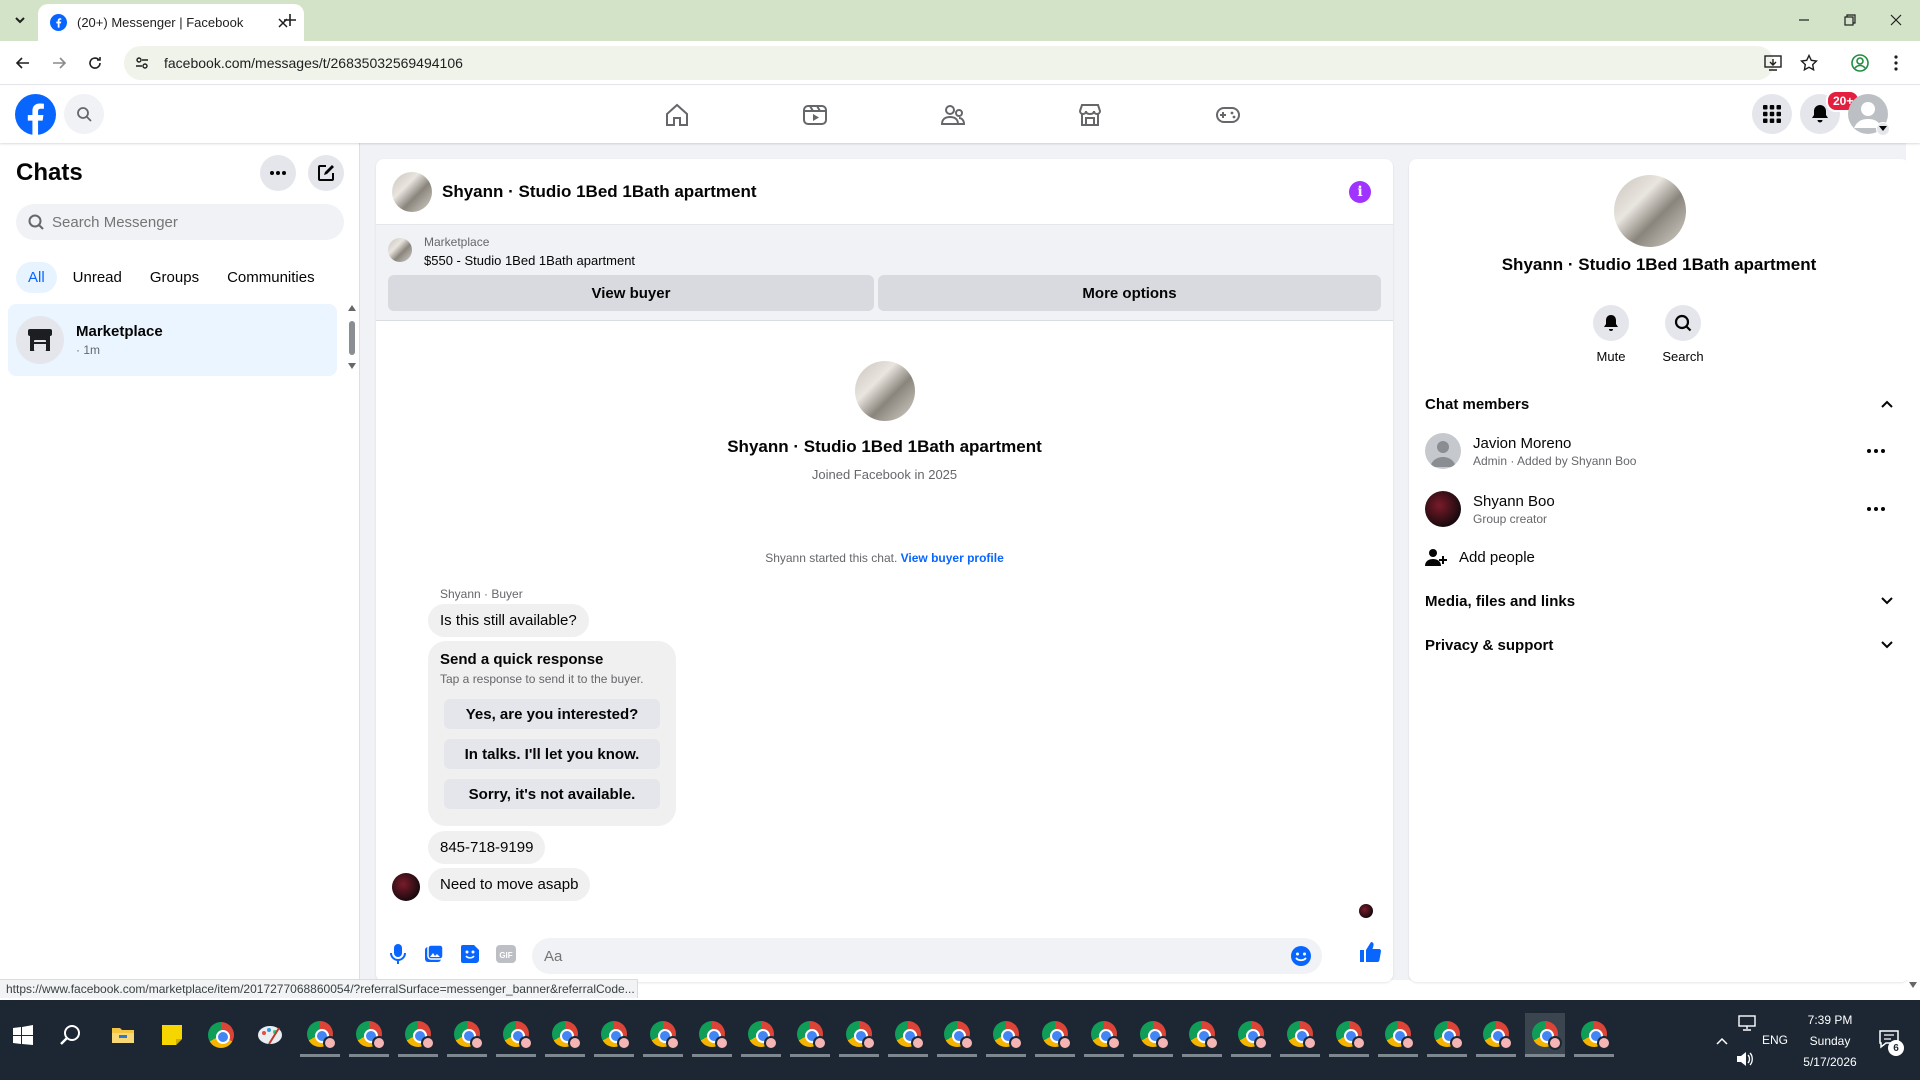  Describe the element at coordinates (1804, 20) in the screenshot. I see `minimize-icon` at that location.